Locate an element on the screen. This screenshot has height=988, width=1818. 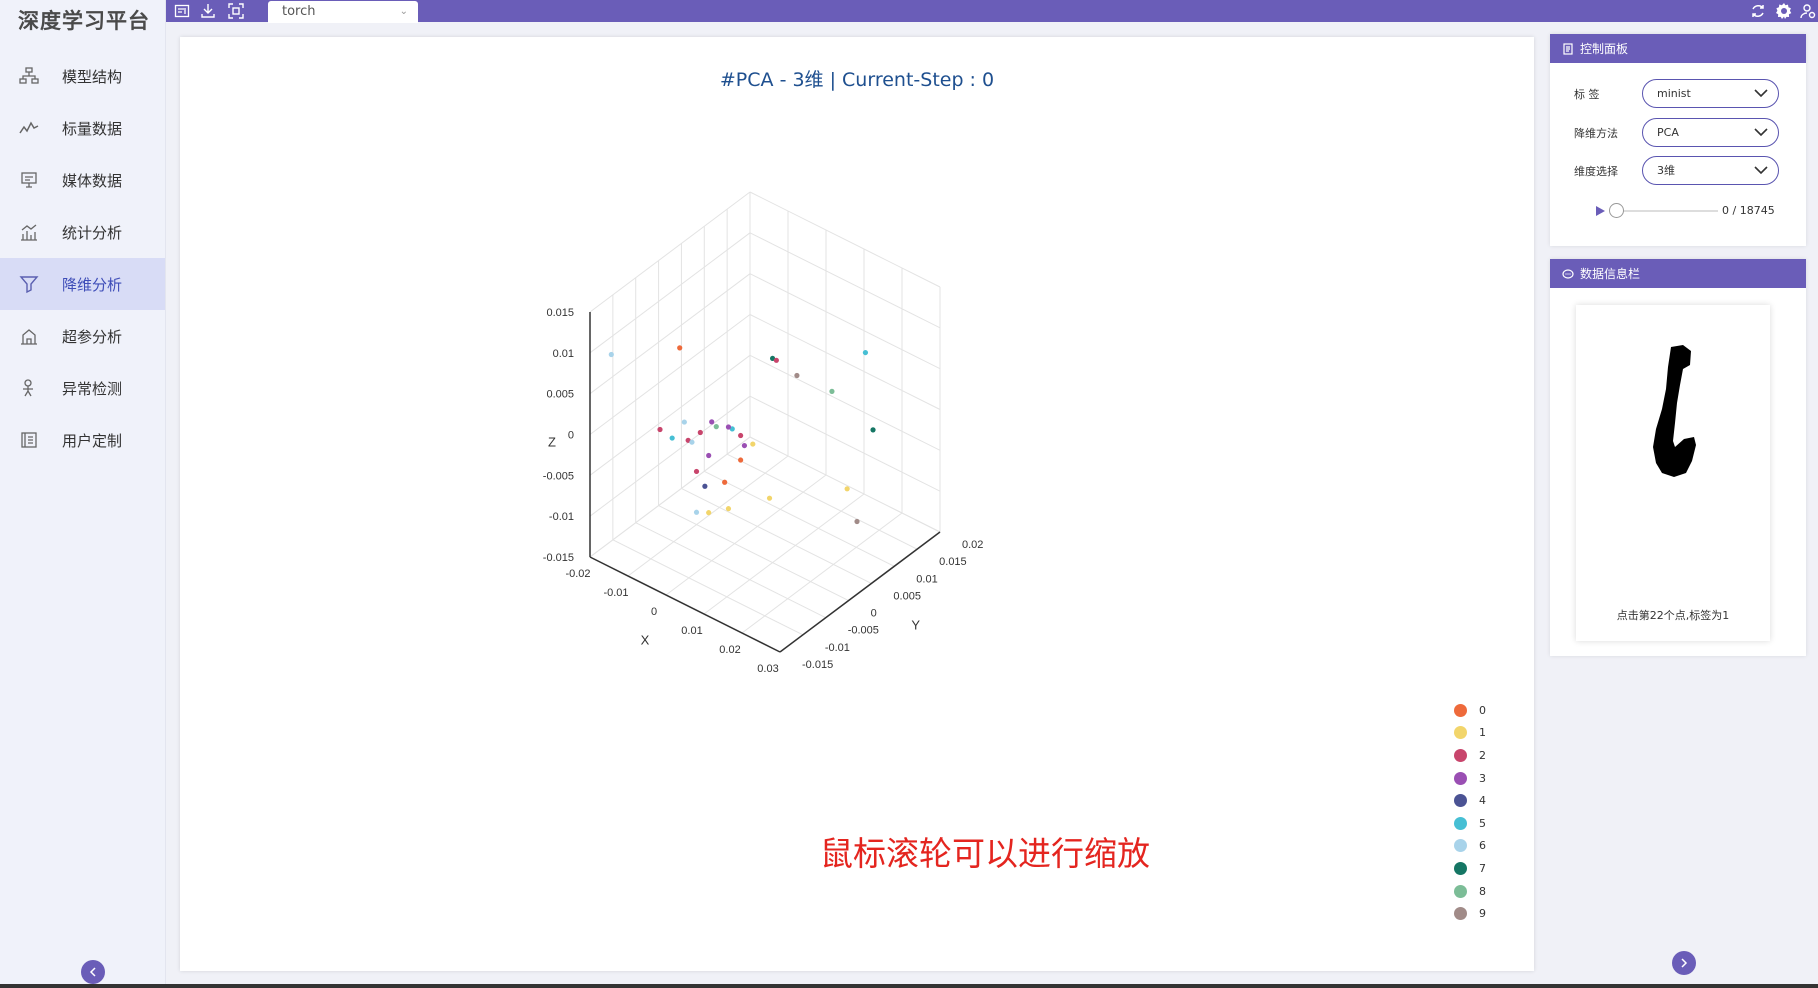
legend-label: 1 is located at coordinates (1482, 733).